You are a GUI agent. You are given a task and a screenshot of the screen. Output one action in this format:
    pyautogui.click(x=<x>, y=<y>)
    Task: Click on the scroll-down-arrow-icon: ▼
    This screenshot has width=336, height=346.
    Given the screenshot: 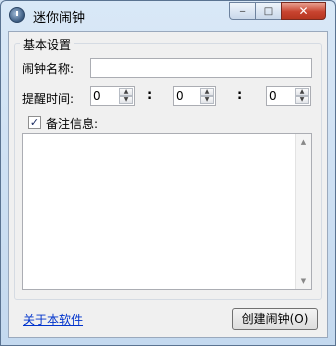 What is the action you would take?
    pyautogui.click(x=303, y=281)
    